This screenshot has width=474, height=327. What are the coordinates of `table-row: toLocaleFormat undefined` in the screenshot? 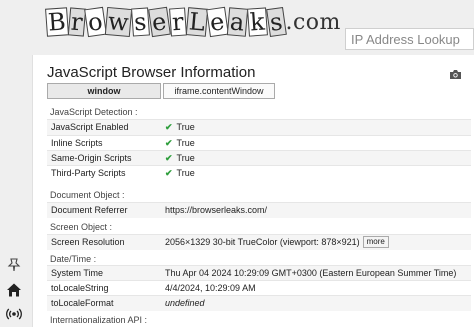 It's located at (259, 303).